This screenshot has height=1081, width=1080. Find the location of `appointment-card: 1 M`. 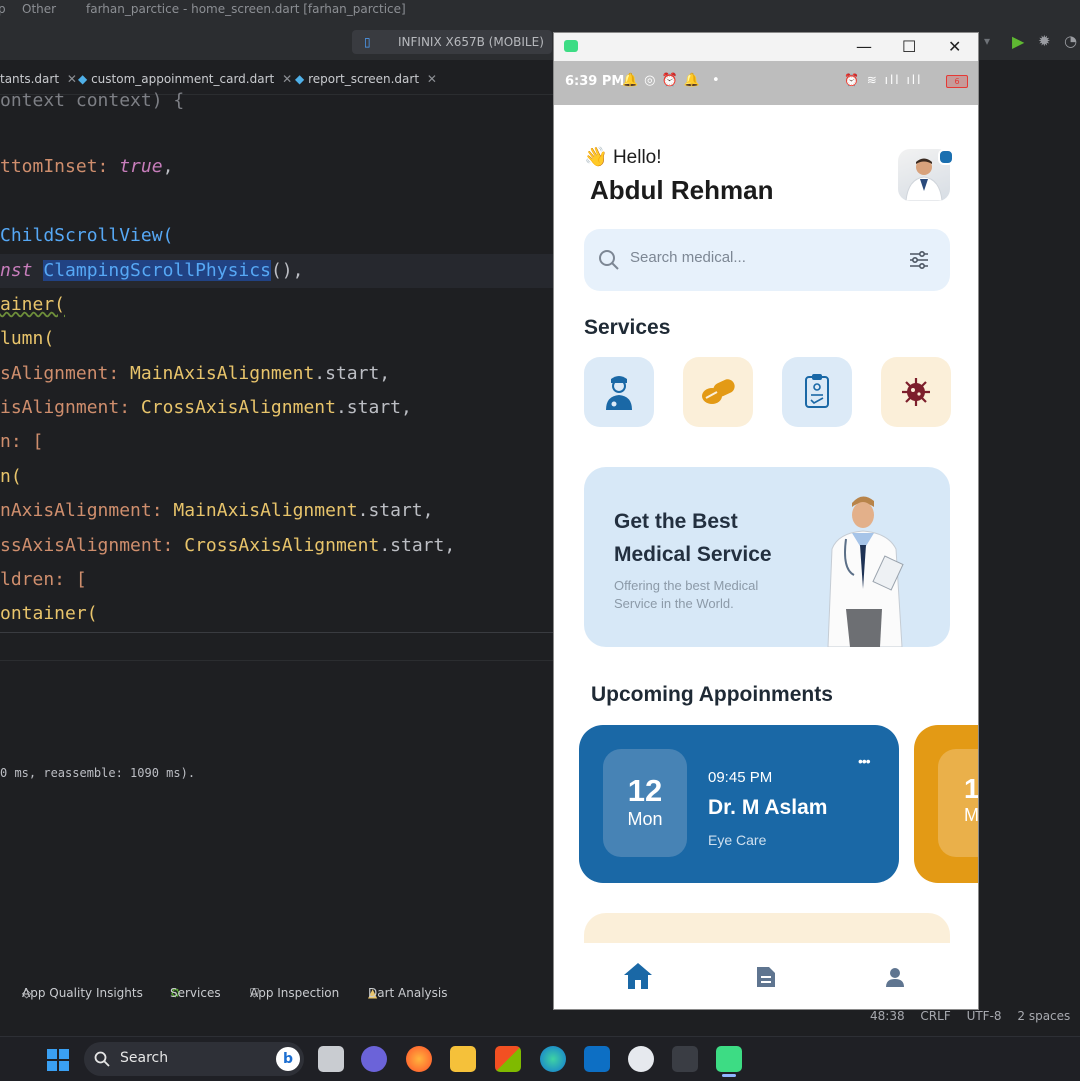

appointment-card: 1 M is located at coordinates (946, 804).